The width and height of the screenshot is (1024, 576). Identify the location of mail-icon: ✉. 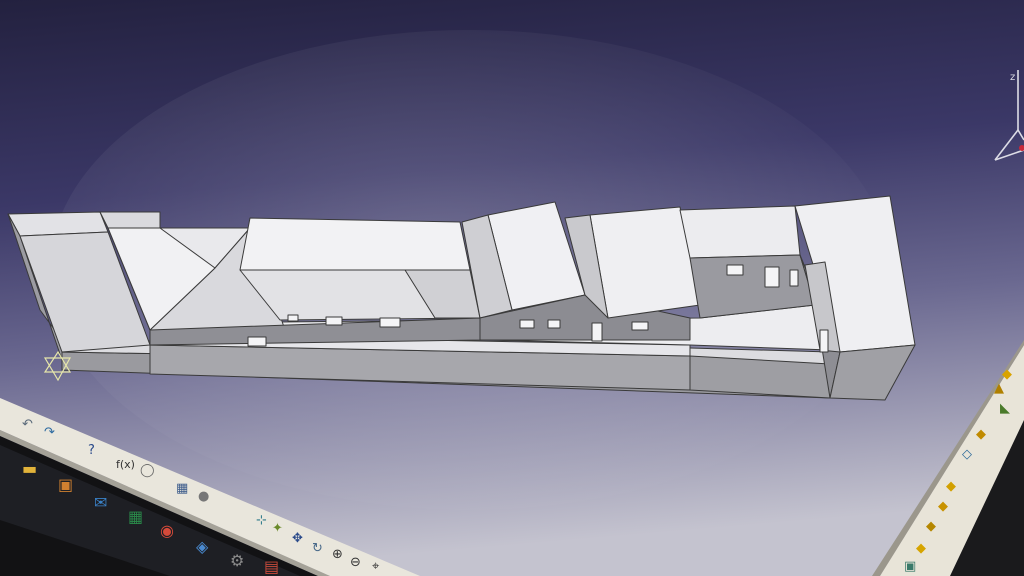
(100, 503).